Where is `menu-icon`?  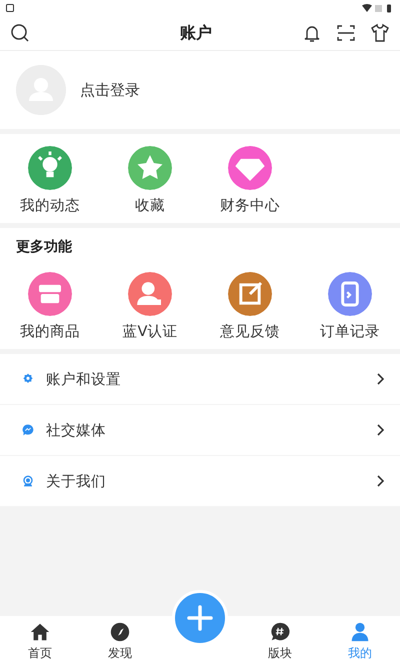 menu-icon is located at coordinates (28, 430).